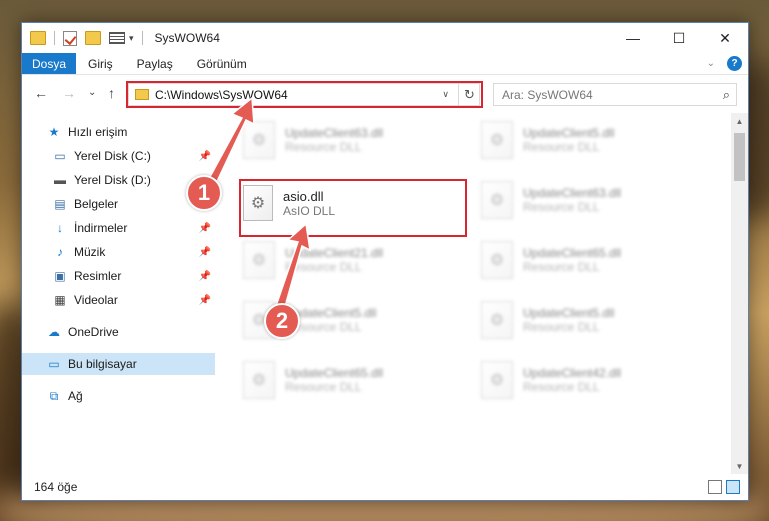 The image size is (769, 521). I want to click on drive-icon: ▬, so click(60, 180).